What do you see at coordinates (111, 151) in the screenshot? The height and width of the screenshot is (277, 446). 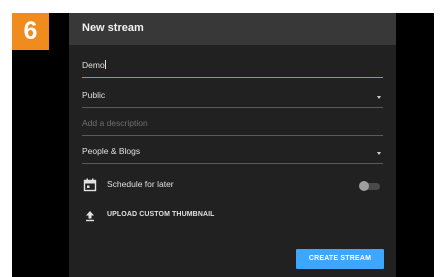 I see `category-value: People & Blogs` at bounding box center [111, 151].